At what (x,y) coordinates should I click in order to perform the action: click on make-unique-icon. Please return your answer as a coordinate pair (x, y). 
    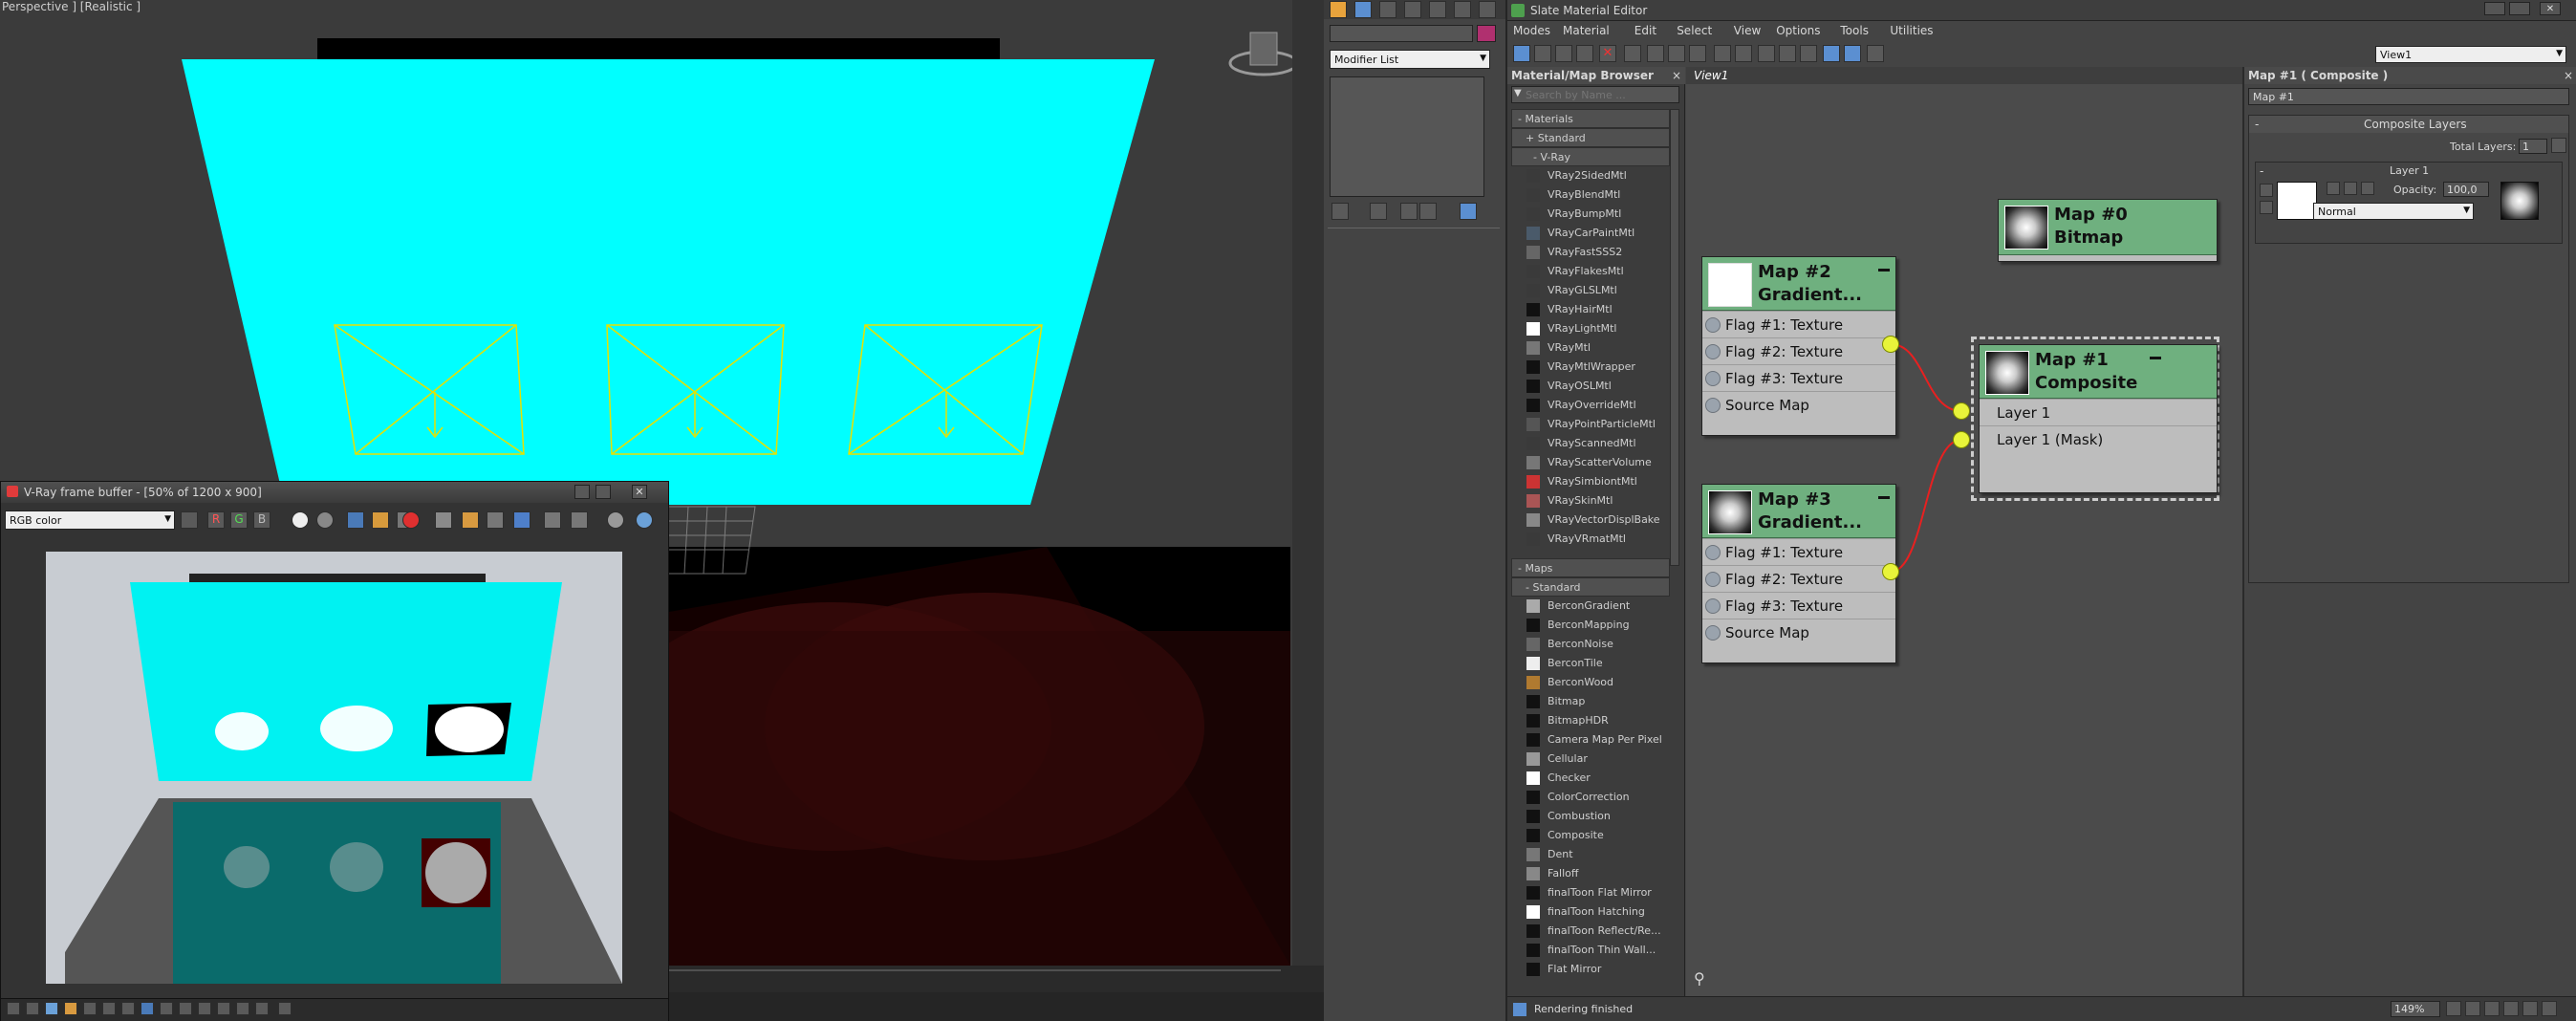
    Looking at the image, I should click on (1409, 211).